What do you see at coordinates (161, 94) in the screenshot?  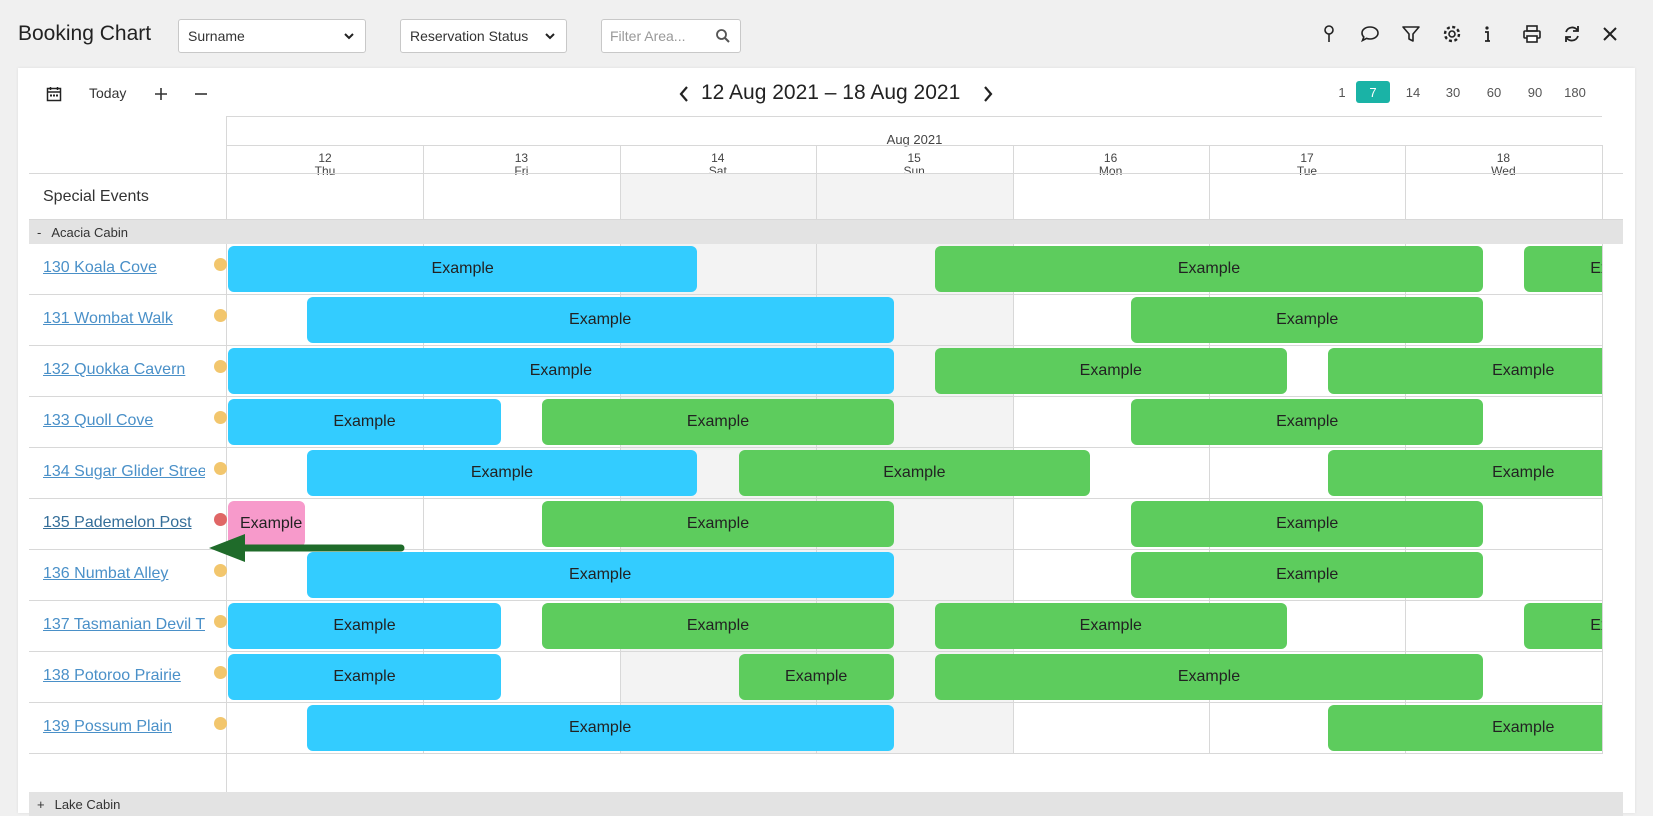 I see `plus-icon` at bounding box center [161, 94].